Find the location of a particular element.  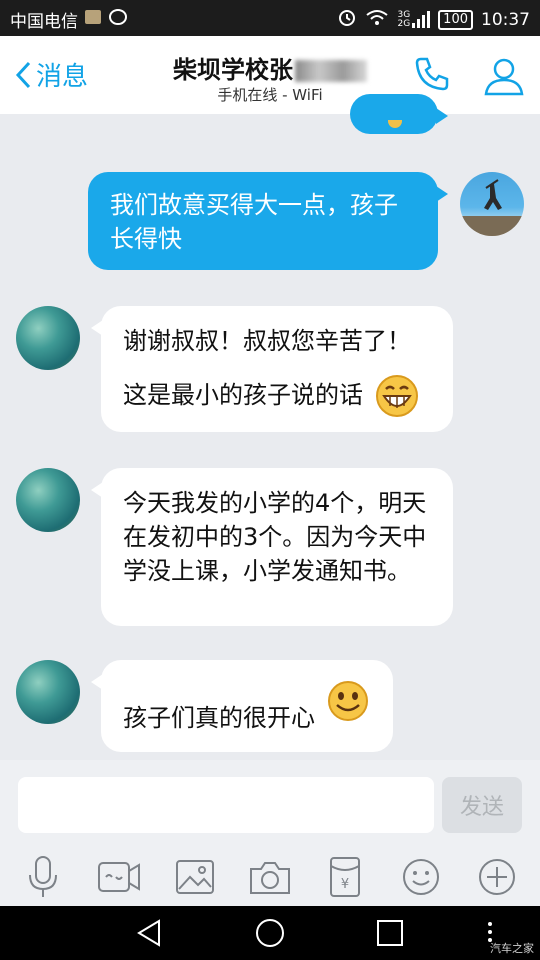

profile-button is located at coordinates (504, 78).